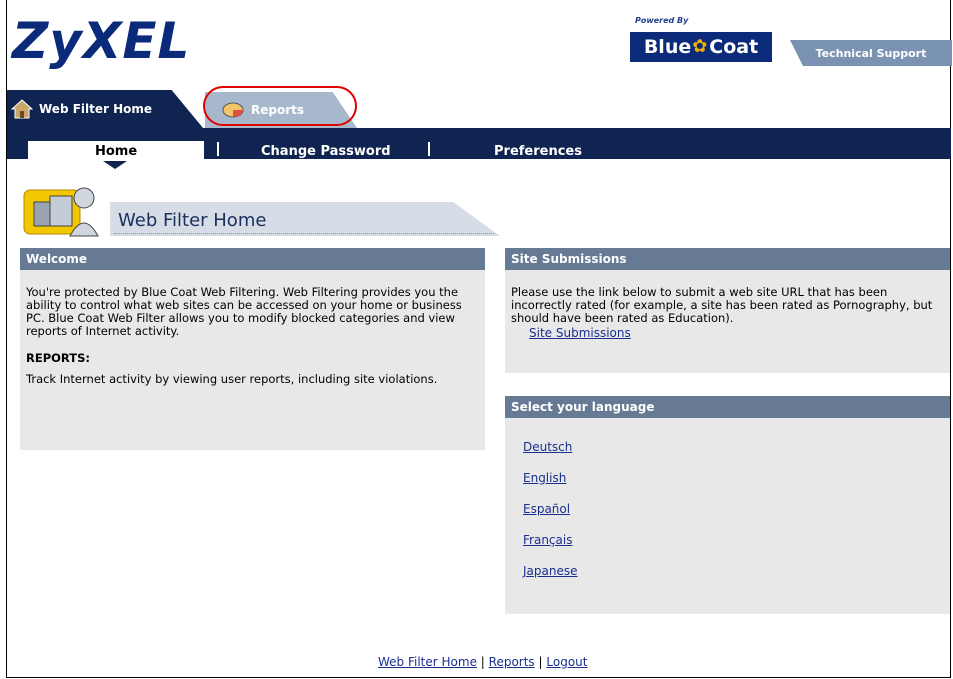  What do you see at coordinates (326, 151) in the screenshot?
I see `subnav-change-password: Change Password` at bounding box center [326, 151].